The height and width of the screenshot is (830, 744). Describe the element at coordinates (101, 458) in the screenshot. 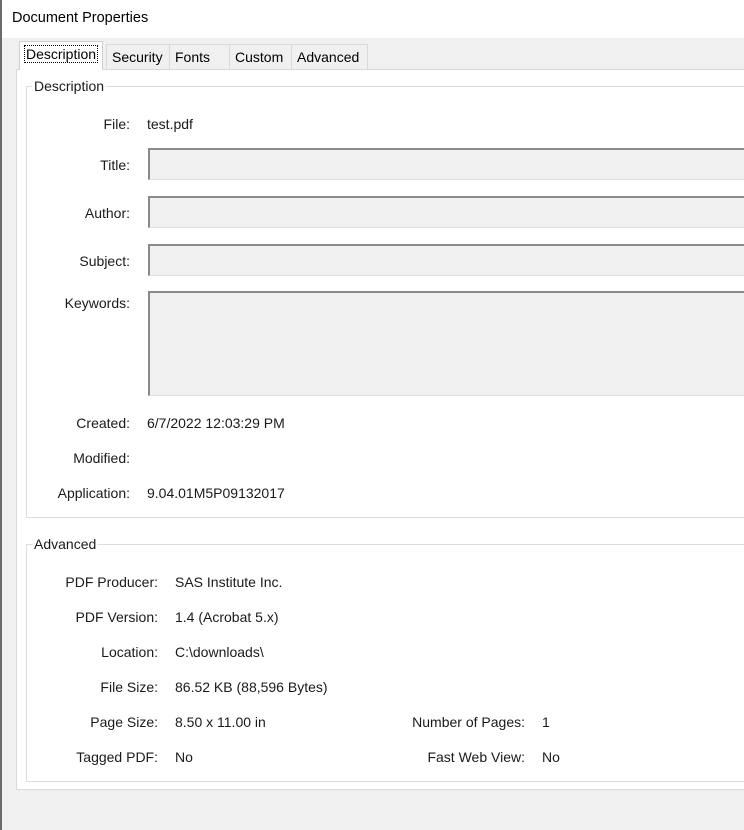

I see `modified-label: Modified:` at that location.